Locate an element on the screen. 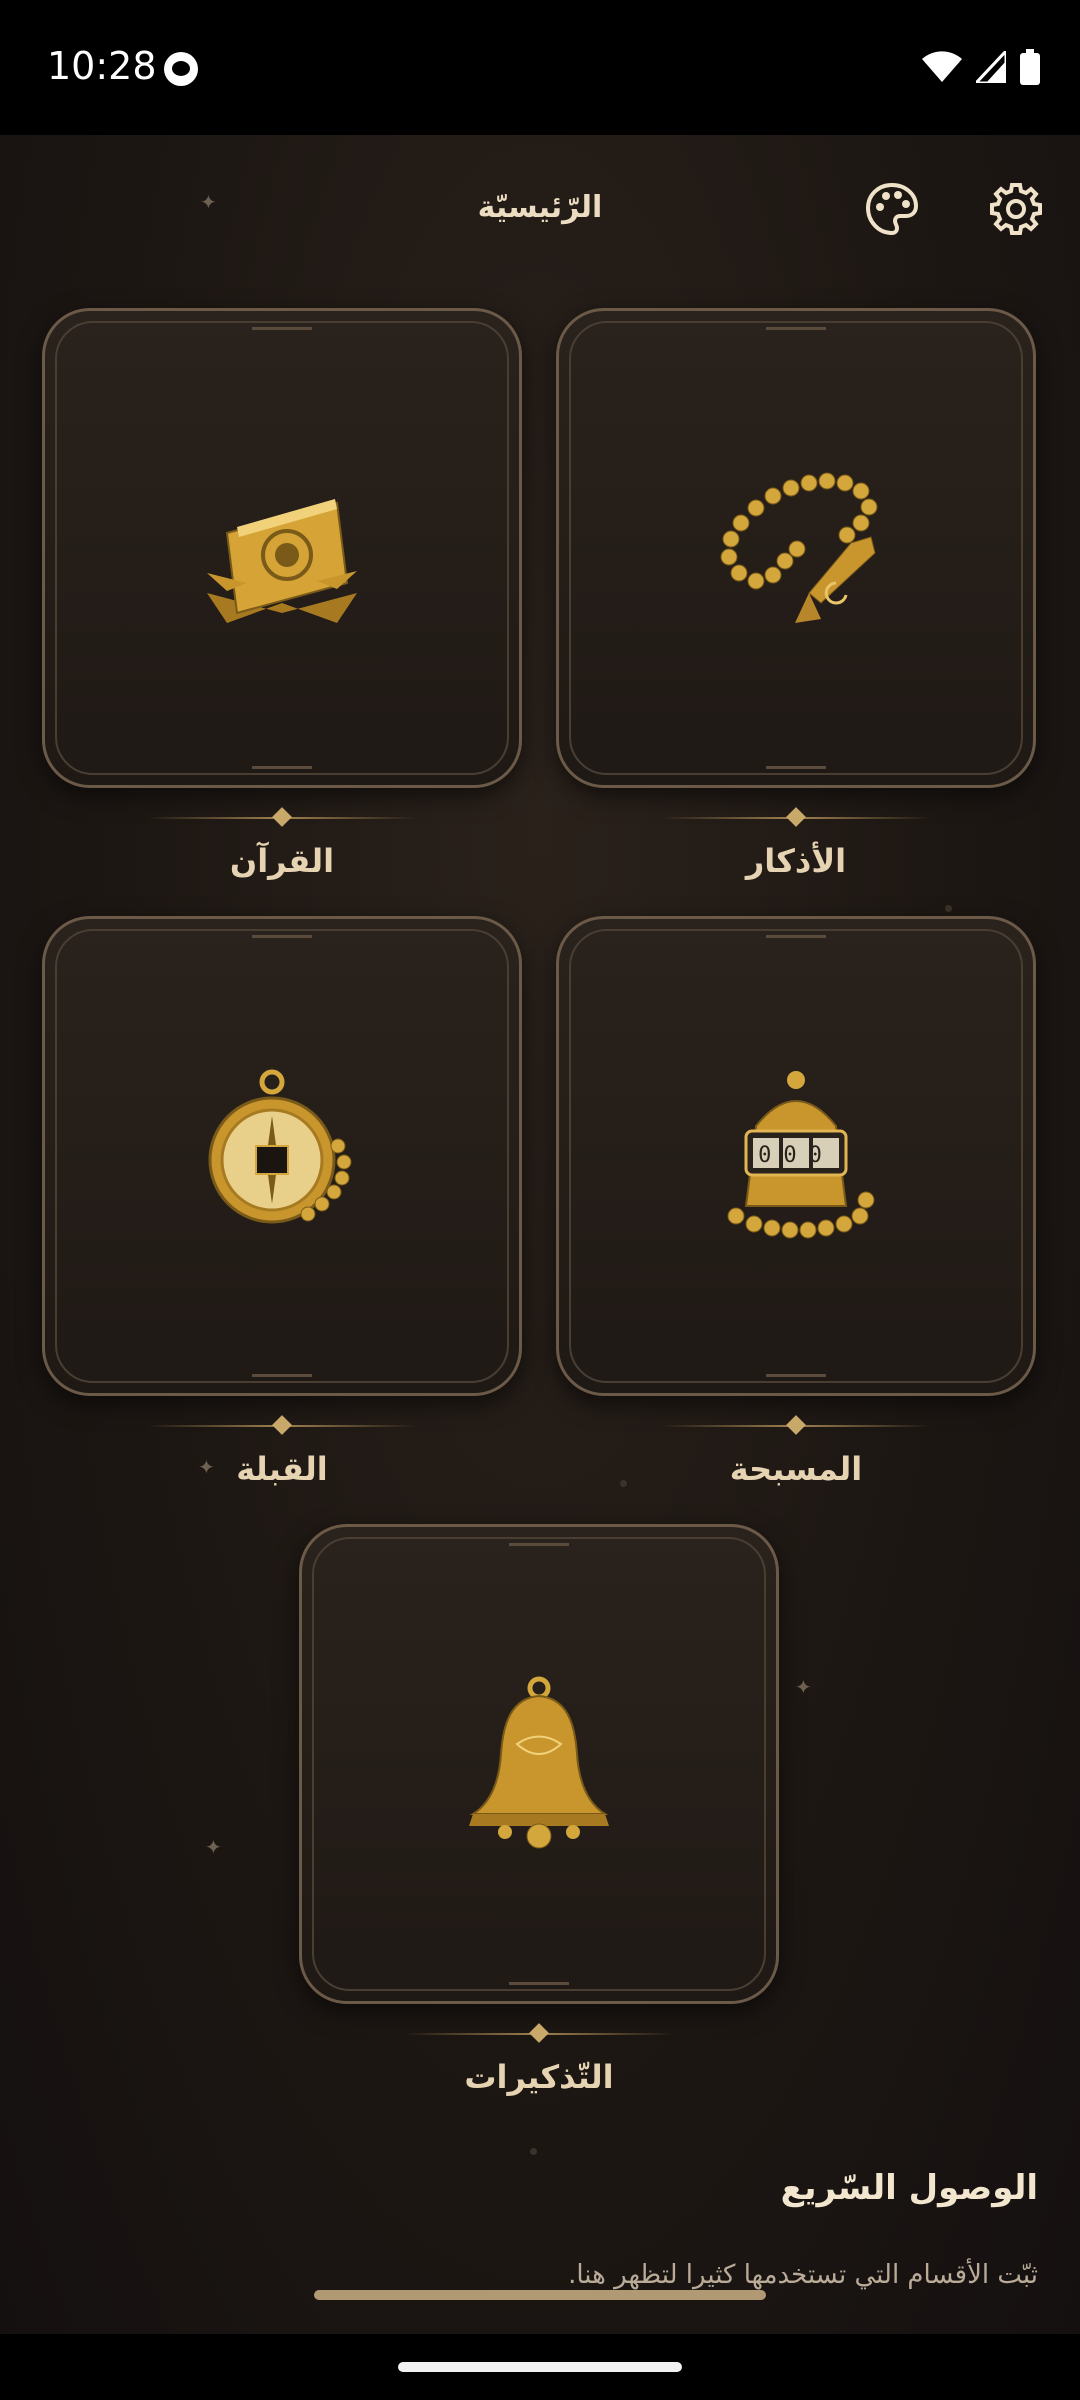 Image resolution: width=1080 pixels, height=2400 pixels. quick-access-title: الوصول السّريع is located at coordinates (909, 2188).